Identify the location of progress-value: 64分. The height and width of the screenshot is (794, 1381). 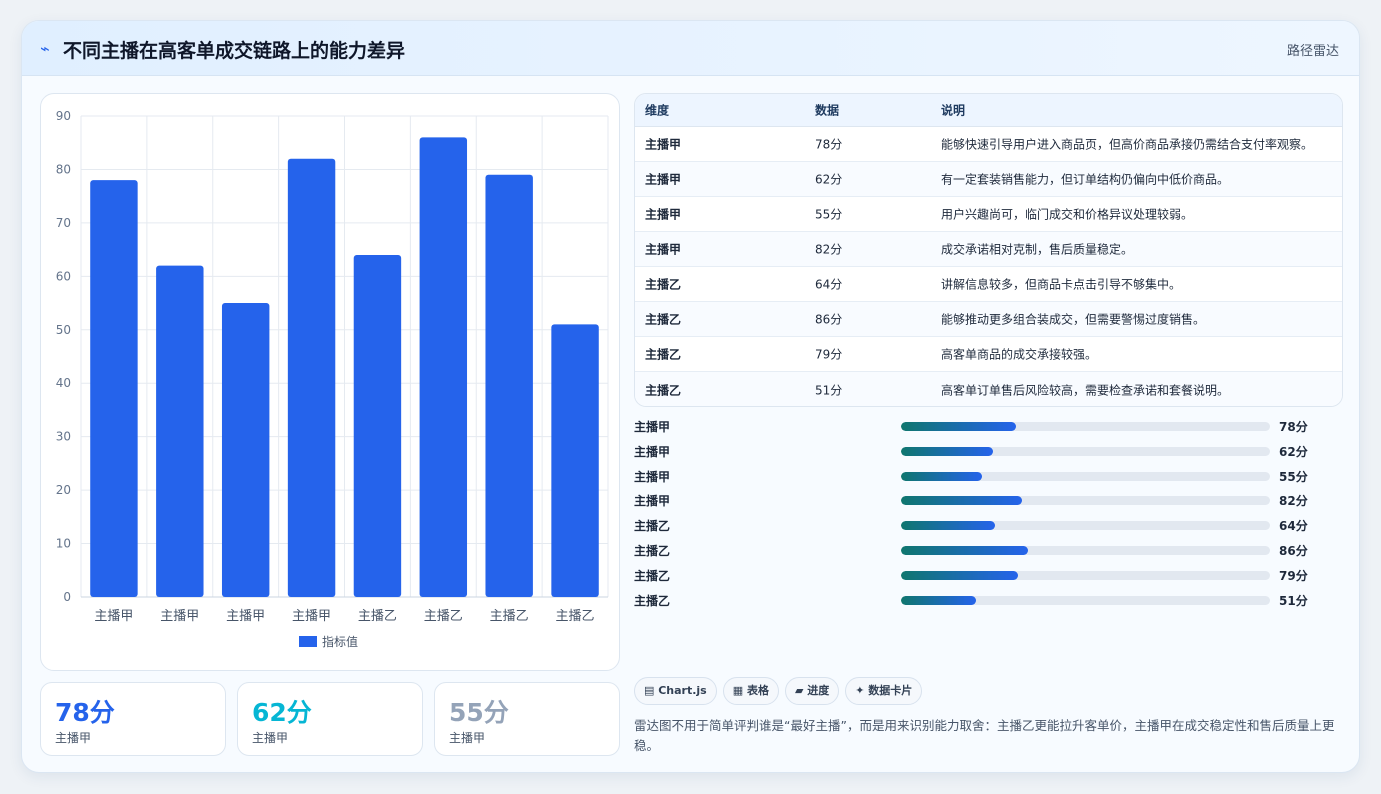
(1293, 526).